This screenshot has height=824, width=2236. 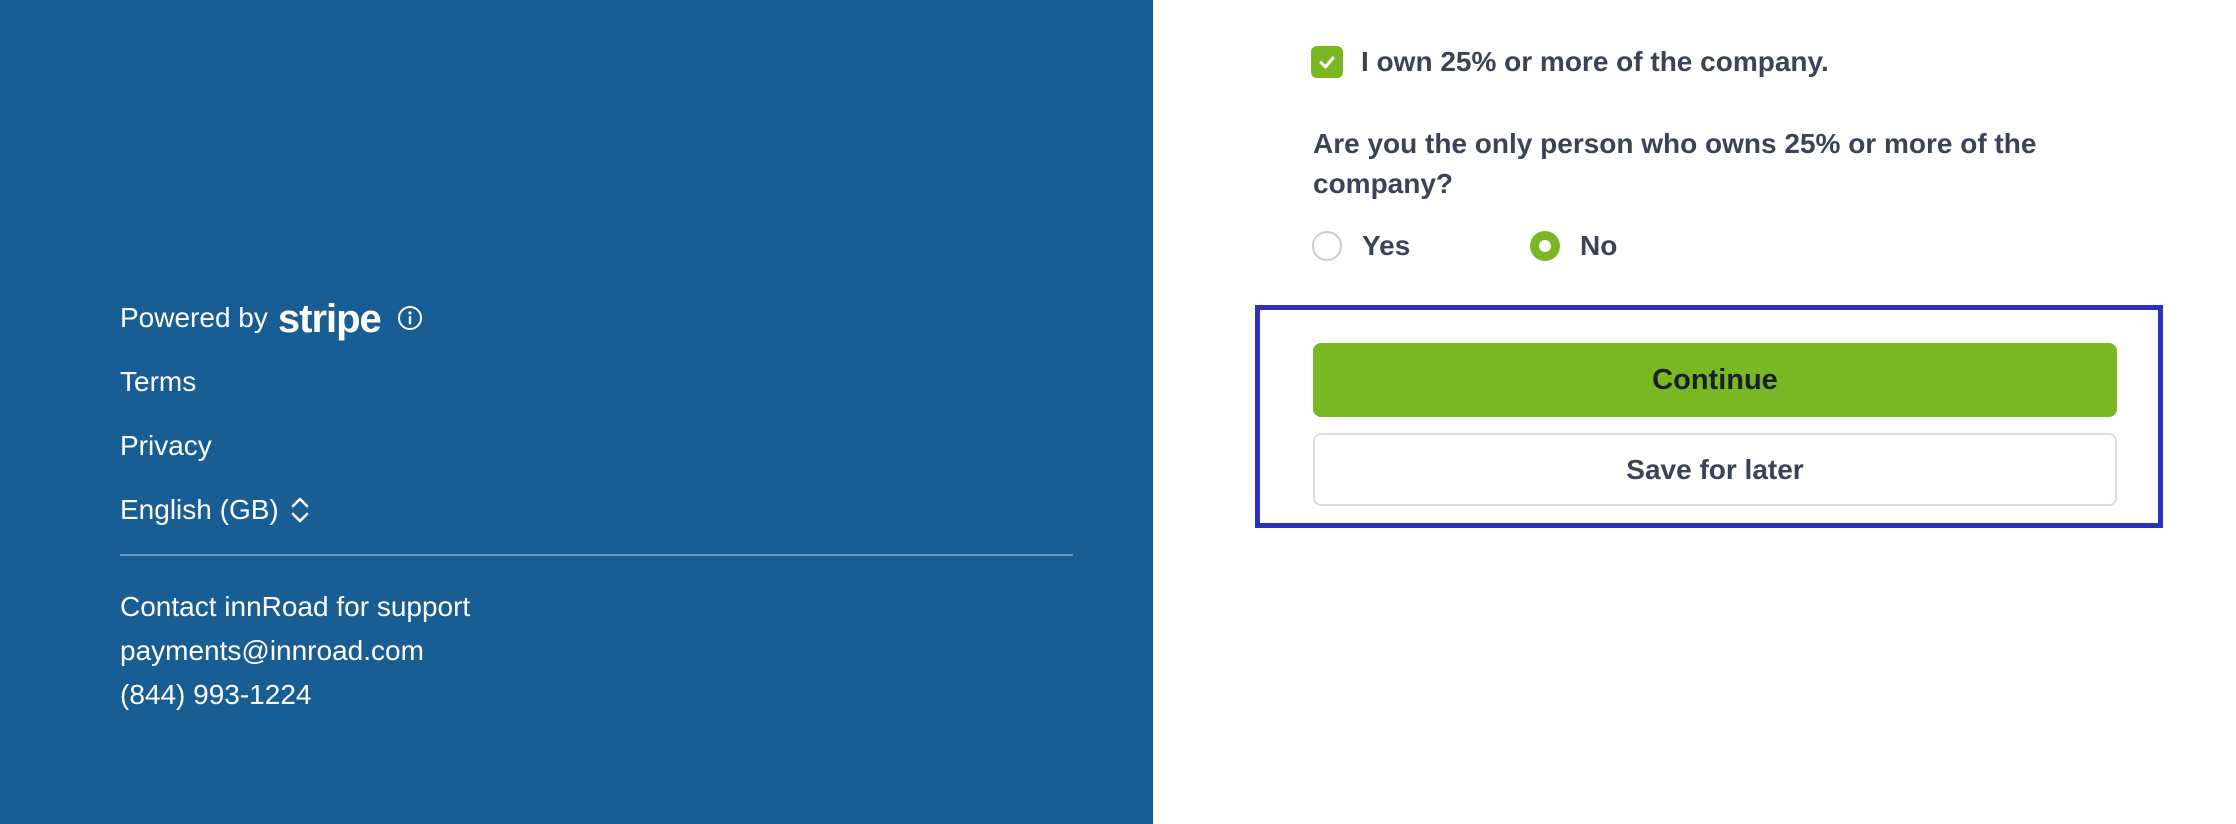 What do you see at coordinates (596, 555) in the screenshot?
I see `sidebar-divider` at bounding box center [596, 555].